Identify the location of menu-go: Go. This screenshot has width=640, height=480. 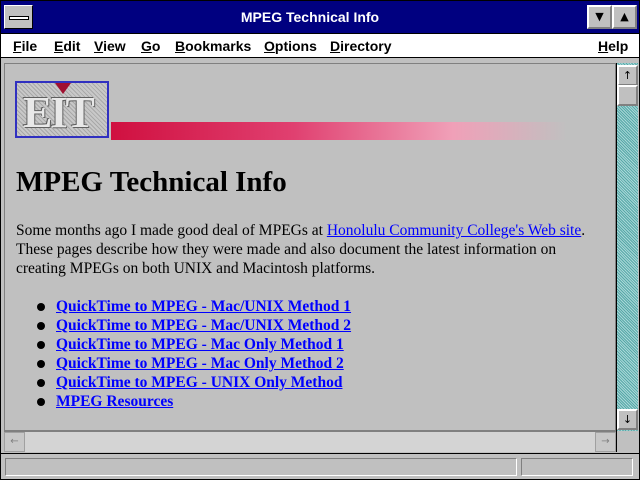
(150, 46).